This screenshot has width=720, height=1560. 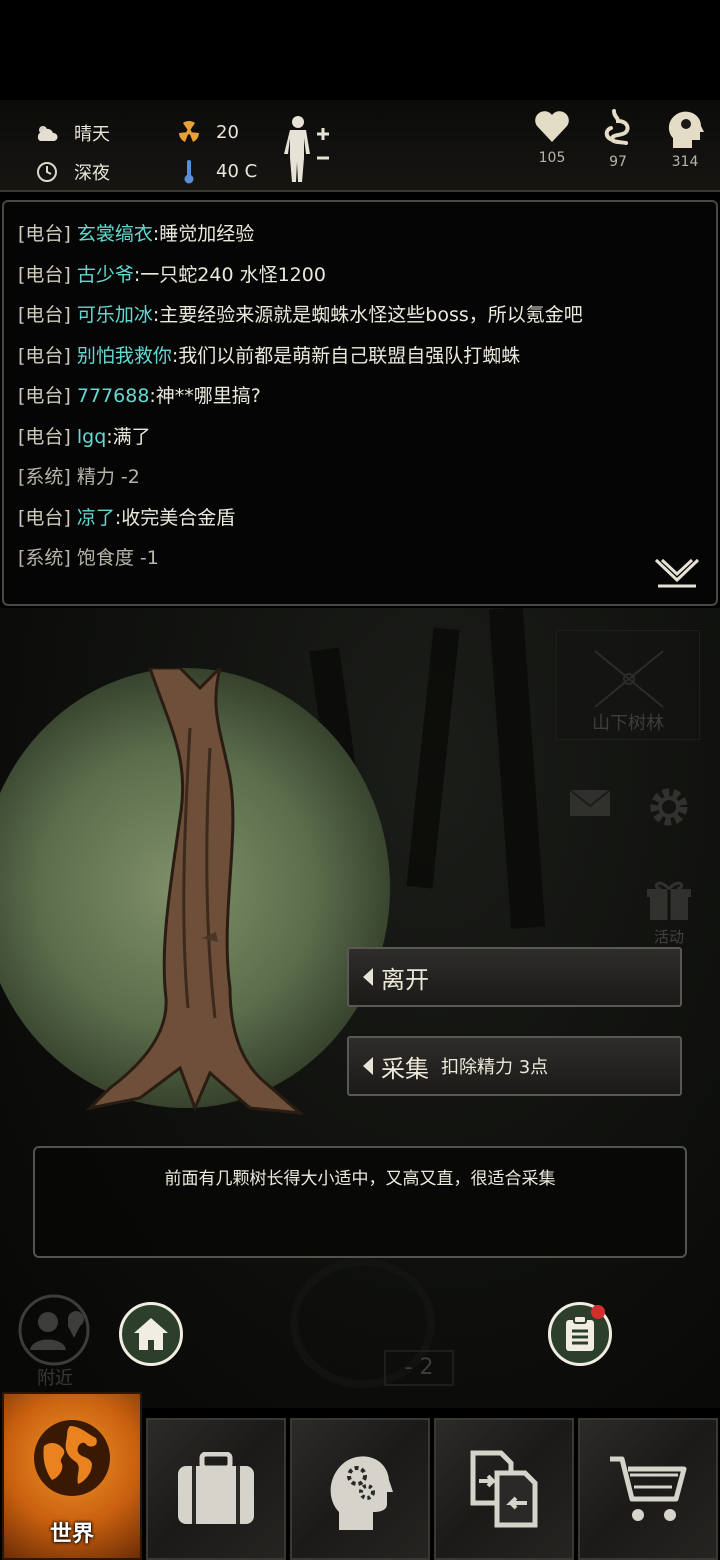 I want to click on nearby-button: 附近, so click(x=55, y=1342).